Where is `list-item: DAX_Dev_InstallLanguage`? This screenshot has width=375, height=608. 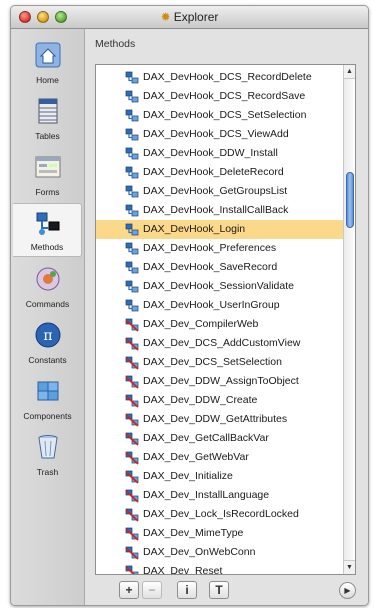 list-item: DAX_Dev_InstallLanguage is located at coordinates (220, 495).